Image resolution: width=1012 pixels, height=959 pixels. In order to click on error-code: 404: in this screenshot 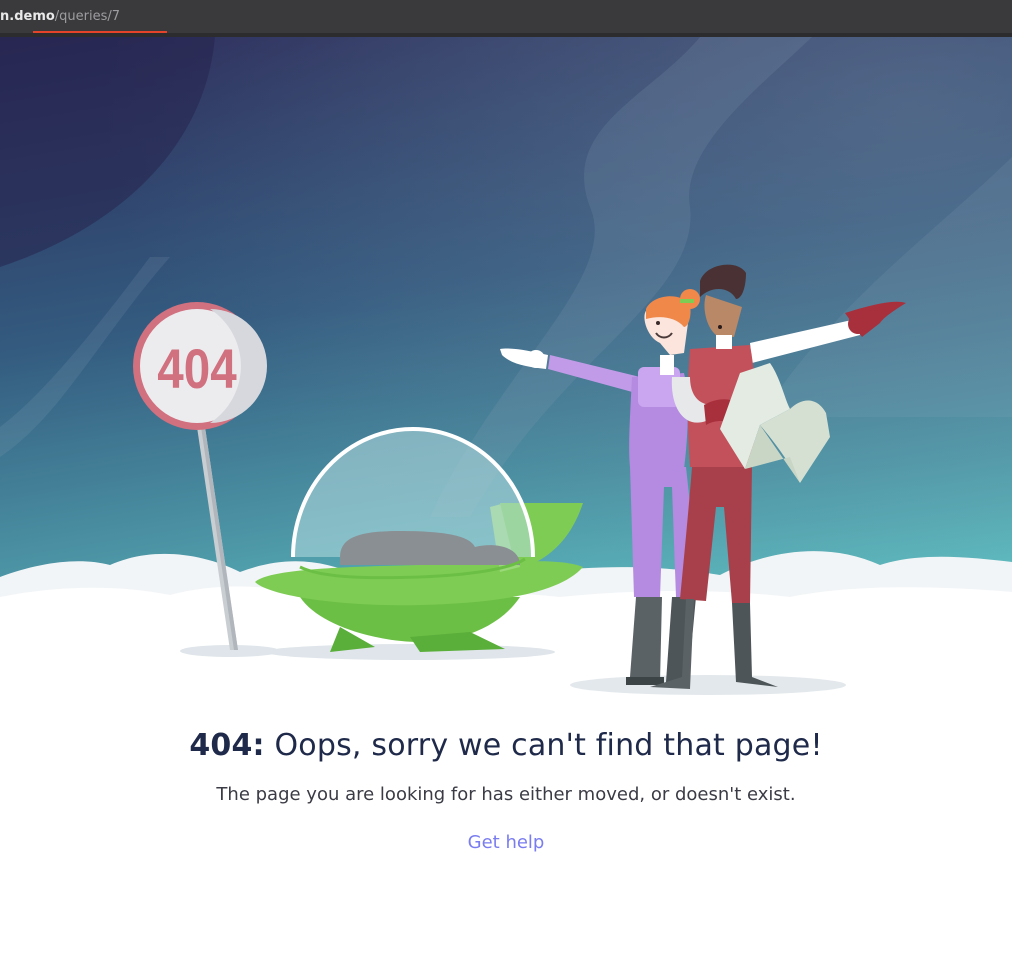, I will do `click(227, 745)`.